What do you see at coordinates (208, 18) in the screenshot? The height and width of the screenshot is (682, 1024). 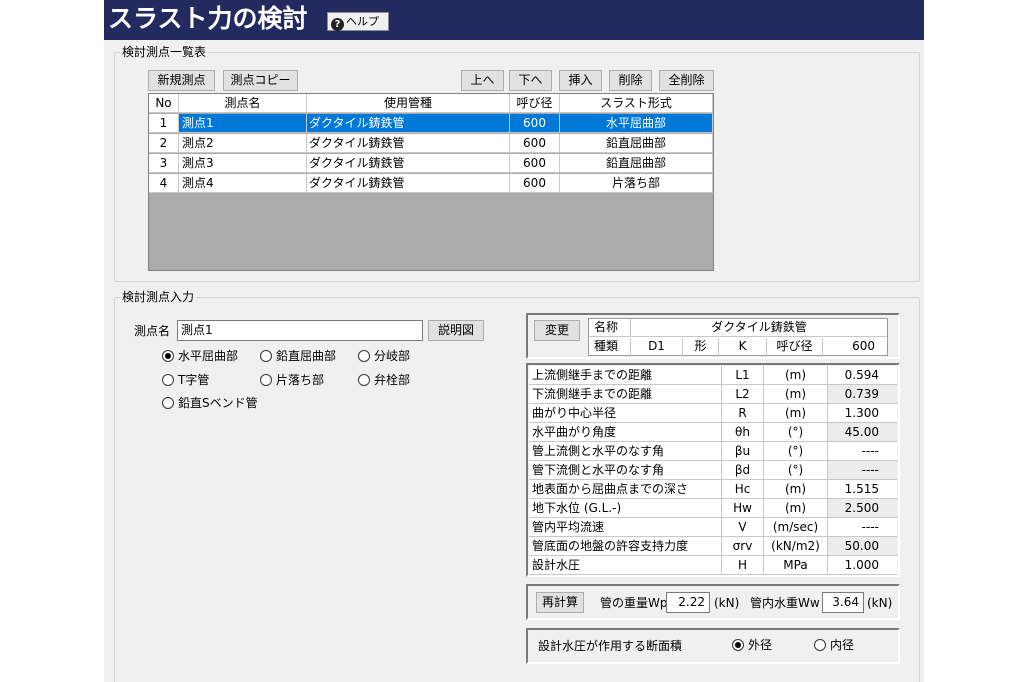 I see `window-title: スラスト力の検討` at bounding box center [208, 18].